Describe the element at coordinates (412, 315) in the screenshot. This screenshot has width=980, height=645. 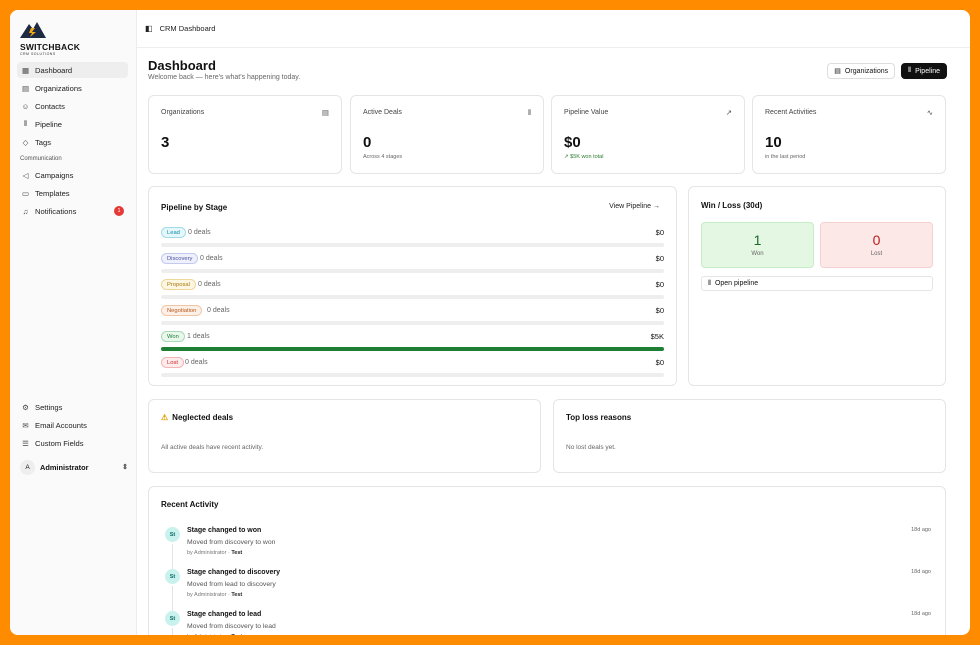
I see `stage-row-negotiation: Negotiation 0 deals $0` at that location.